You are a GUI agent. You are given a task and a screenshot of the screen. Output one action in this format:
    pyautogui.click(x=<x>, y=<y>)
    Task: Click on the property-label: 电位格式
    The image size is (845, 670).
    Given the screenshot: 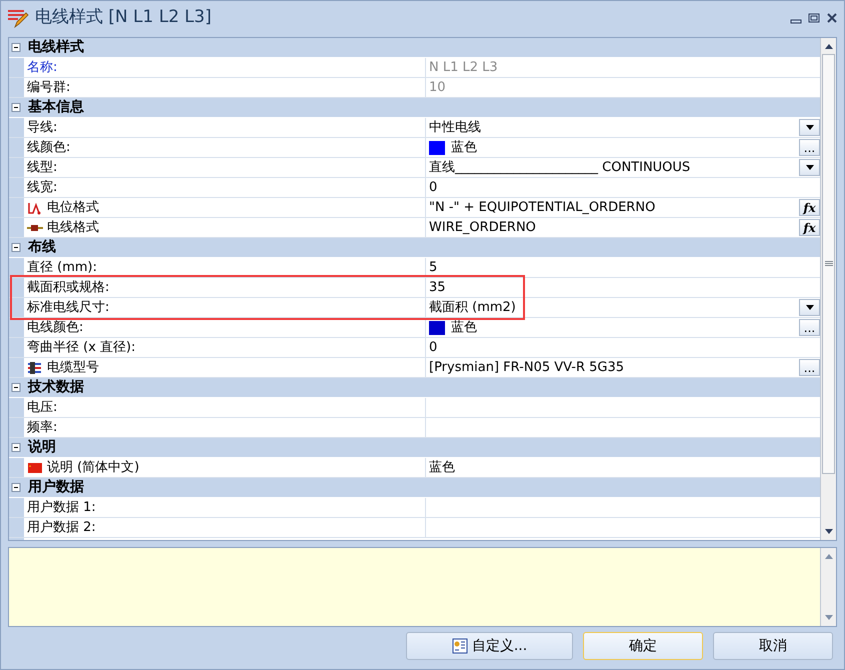 What is the action you would take?
    pyautogui.click(x=73, y=207)
    